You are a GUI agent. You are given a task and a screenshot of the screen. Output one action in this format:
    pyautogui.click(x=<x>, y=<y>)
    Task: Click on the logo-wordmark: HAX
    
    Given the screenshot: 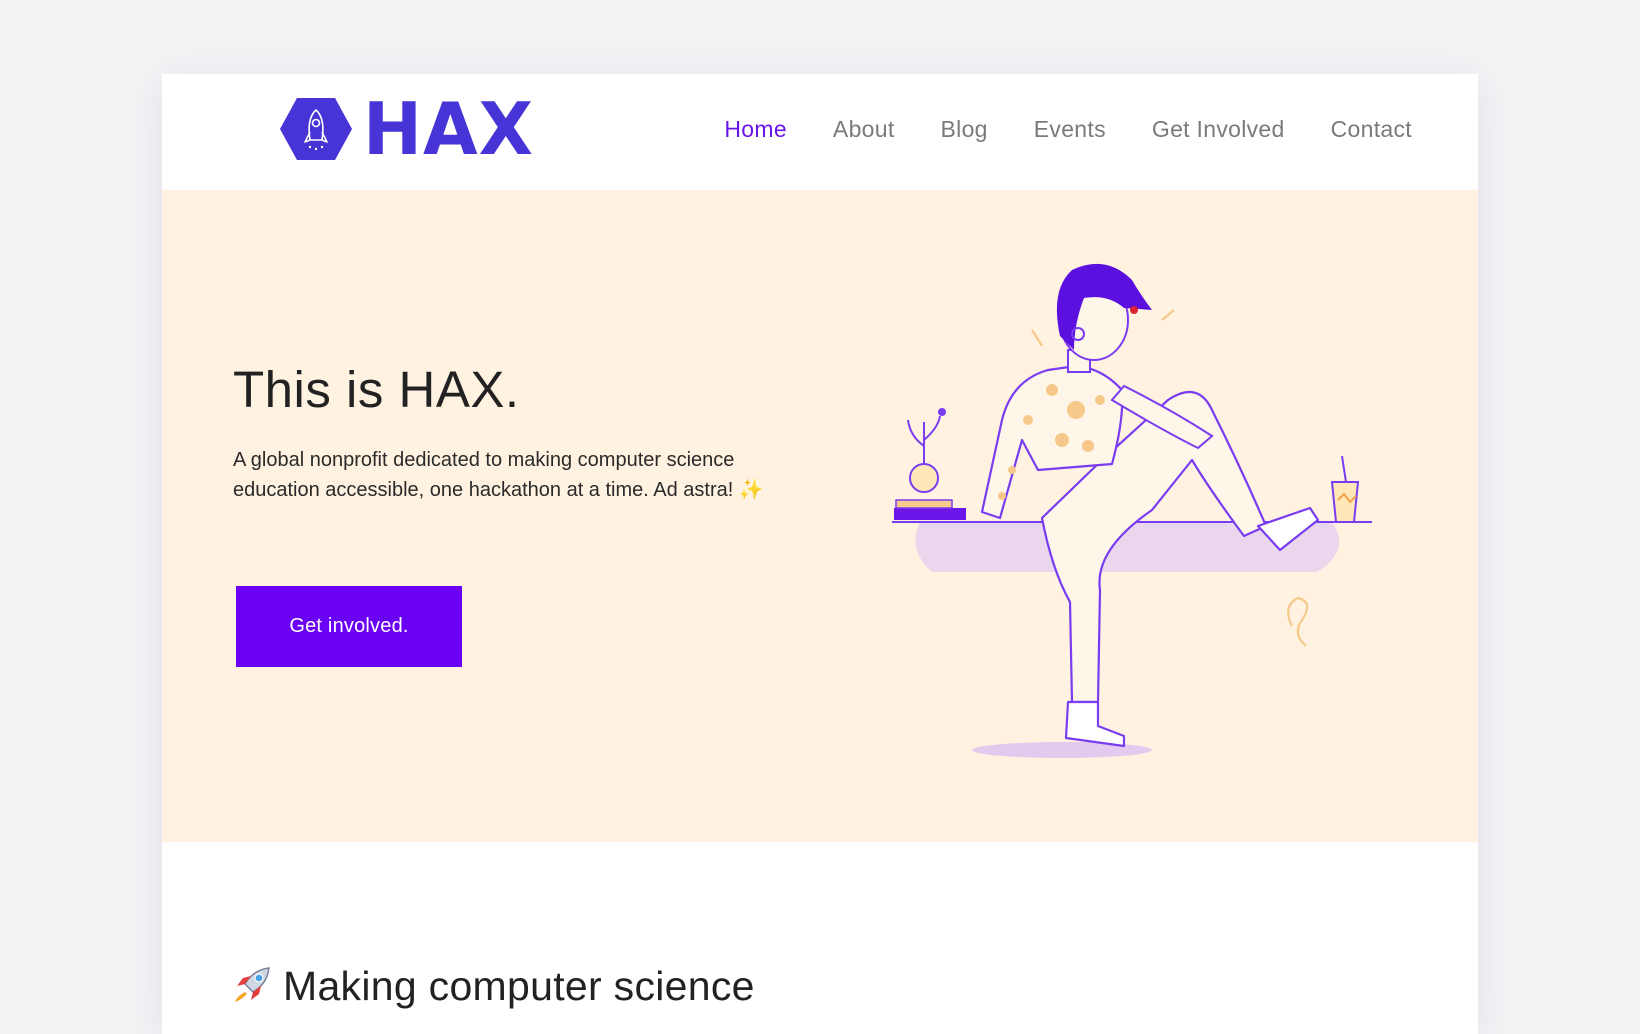 What is the action you would take?
    pyautogui.click(x=449, y=129)
    